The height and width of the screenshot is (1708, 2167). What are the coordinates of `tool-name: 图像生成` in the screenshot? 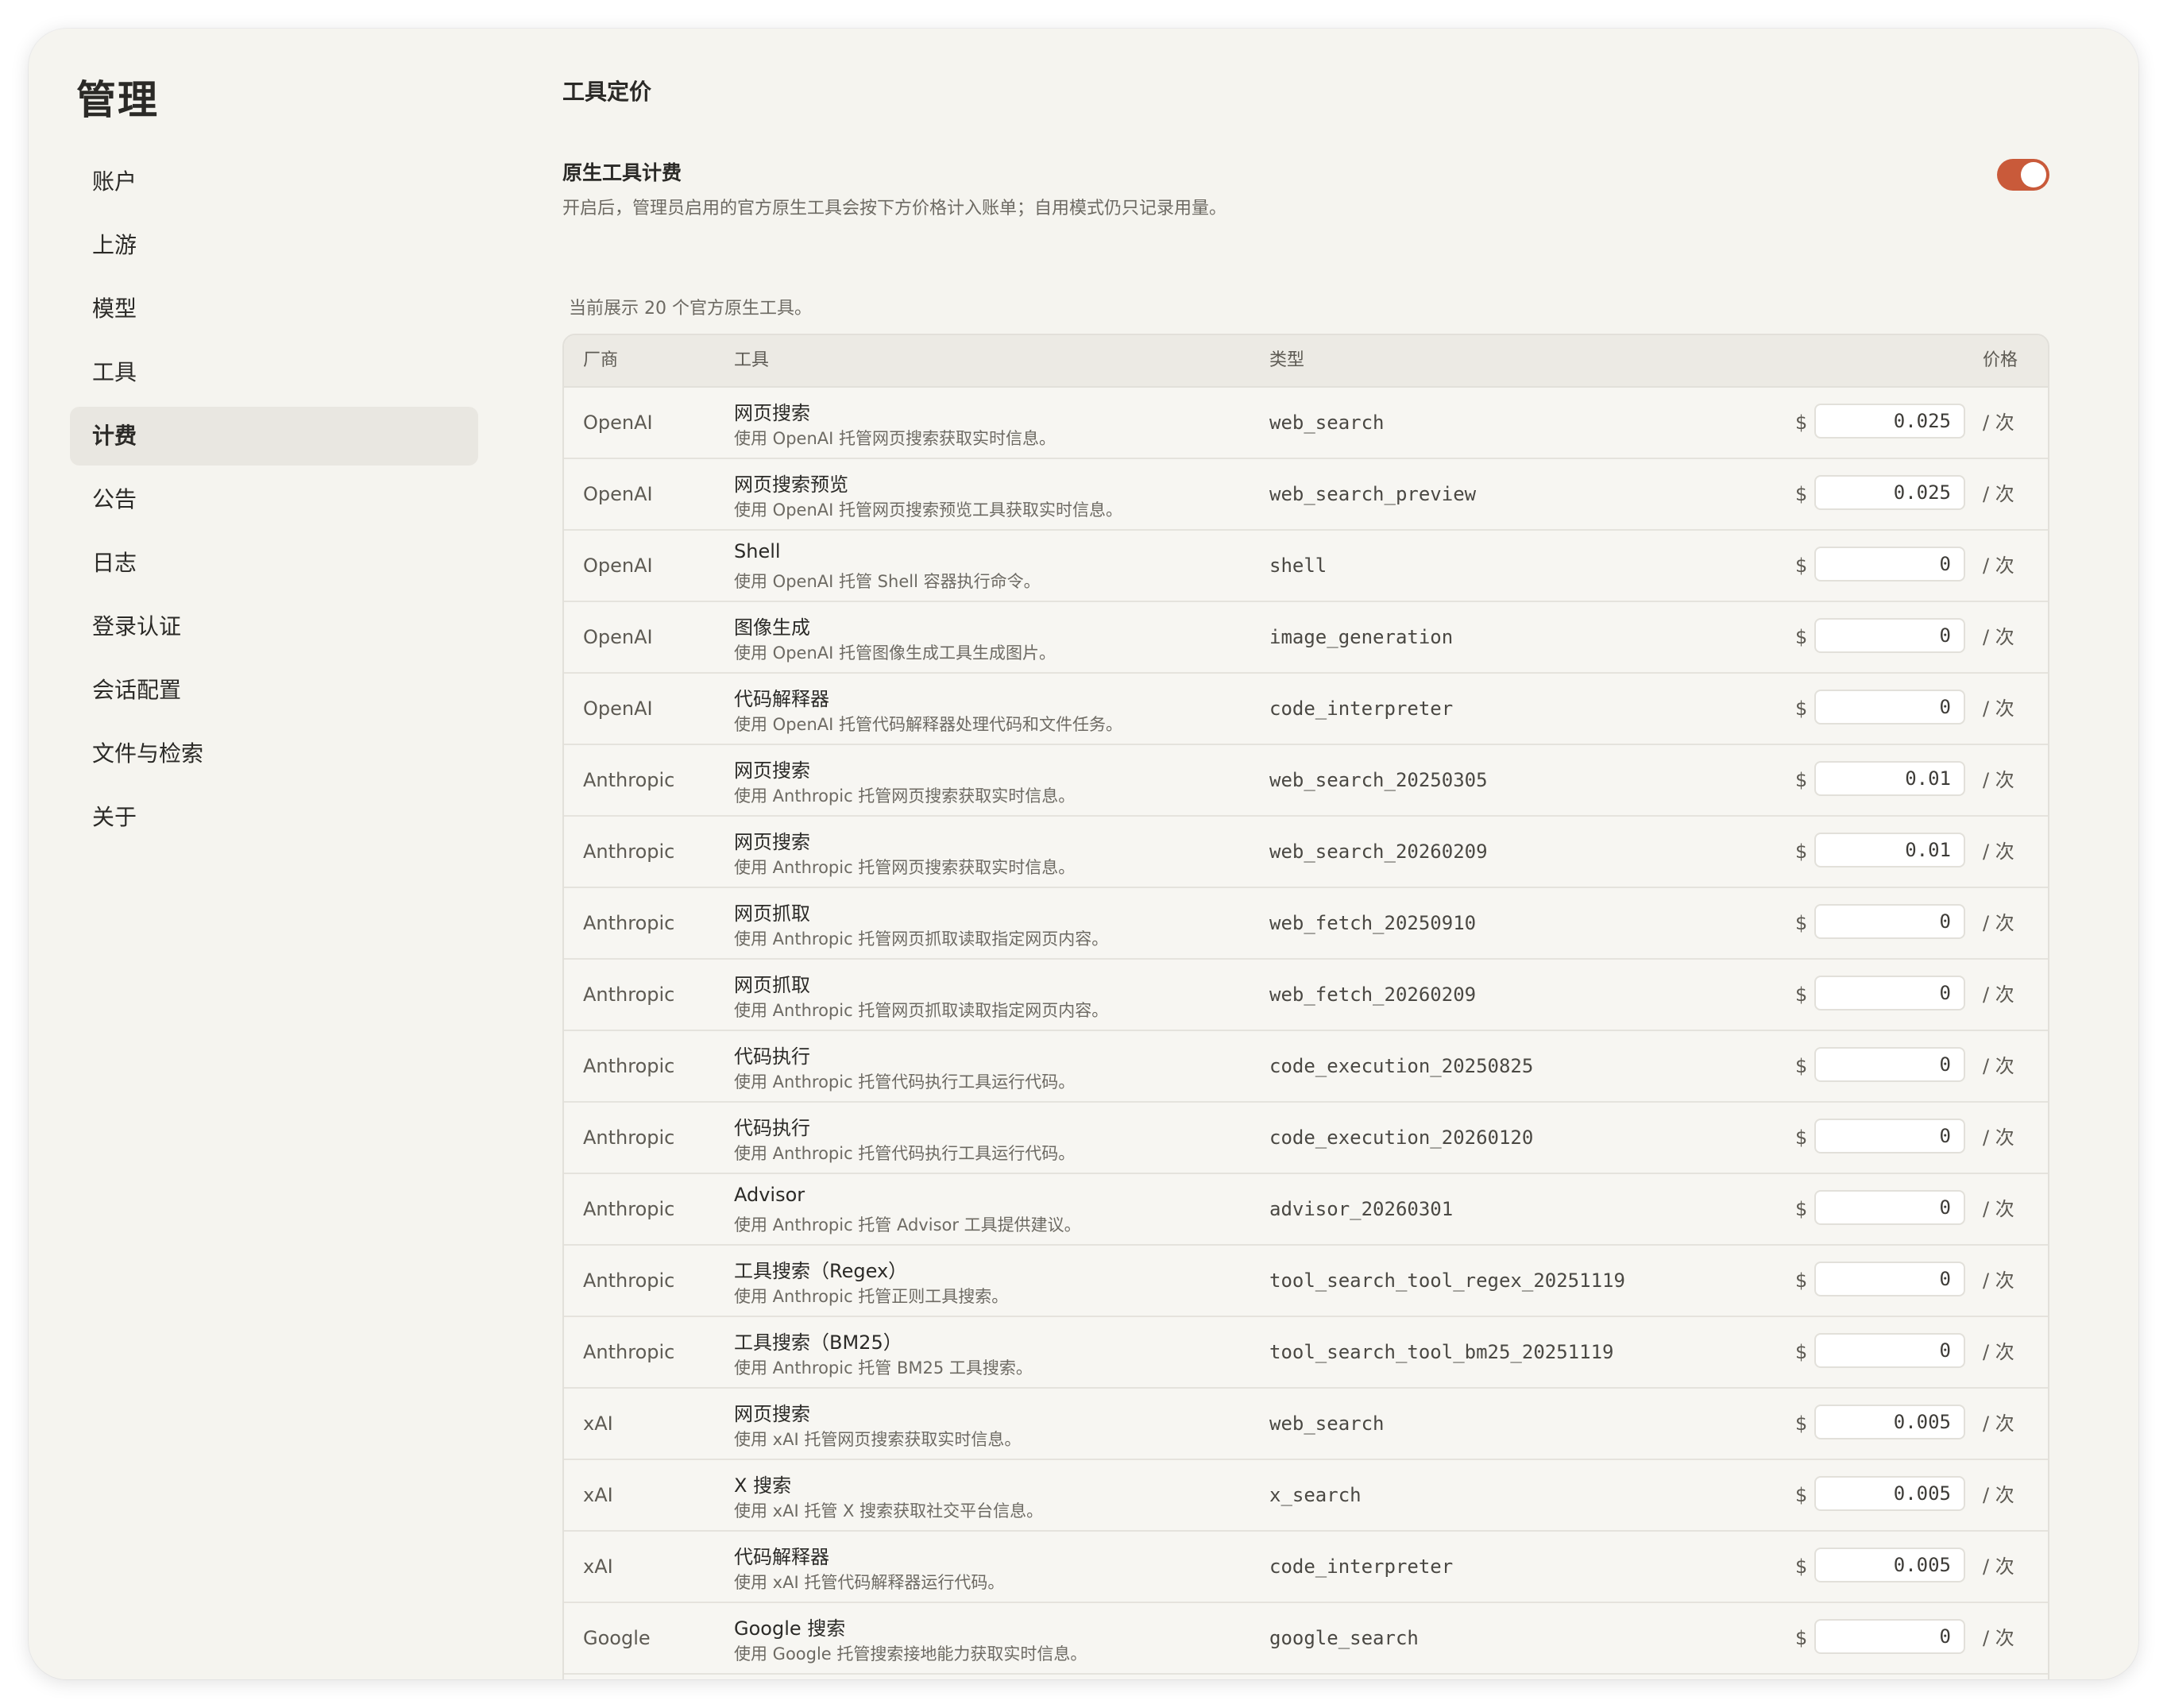 It's located at (772, 627).